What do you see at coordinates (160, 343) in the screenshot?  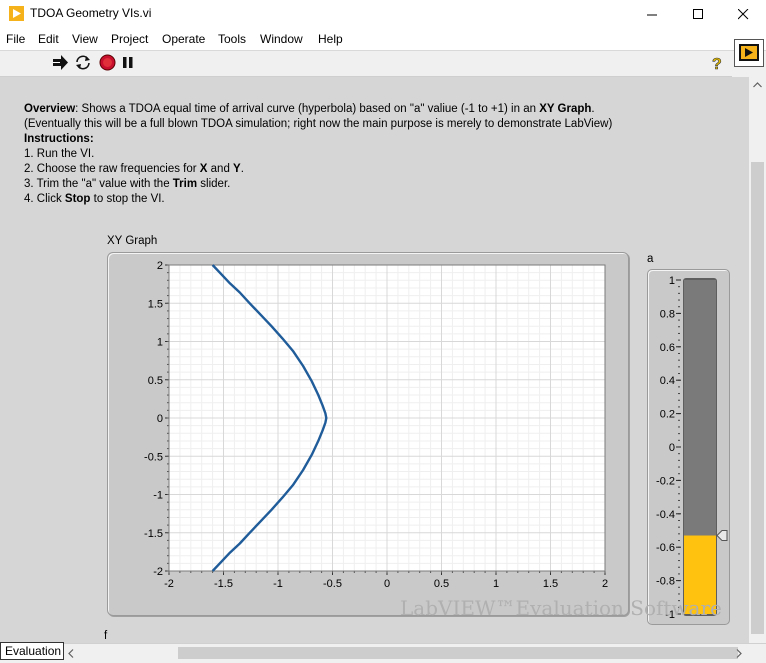 I see `y-tick-label: 1` at bounding box center [160, 343].